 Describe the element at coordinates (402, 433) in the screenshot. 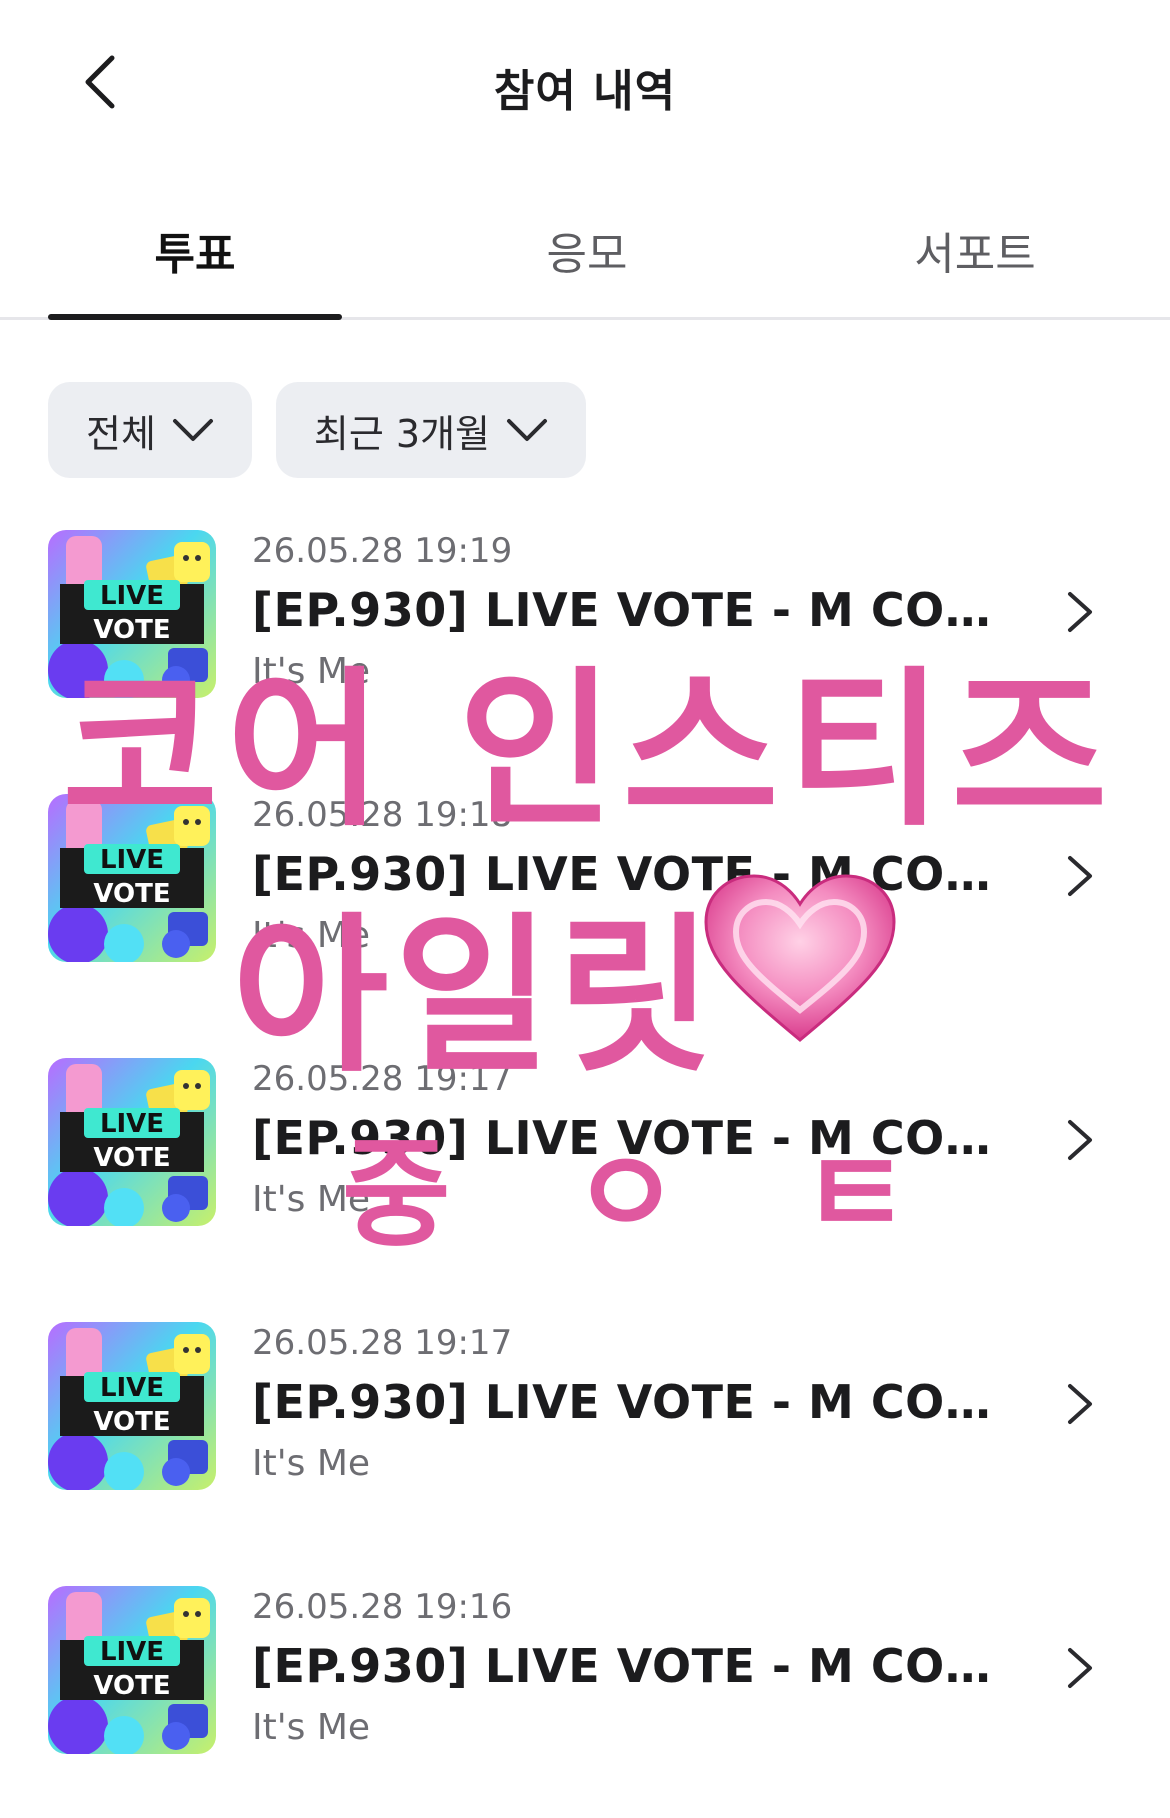

I see `filter-period-label: 최근 3개월` at that location.